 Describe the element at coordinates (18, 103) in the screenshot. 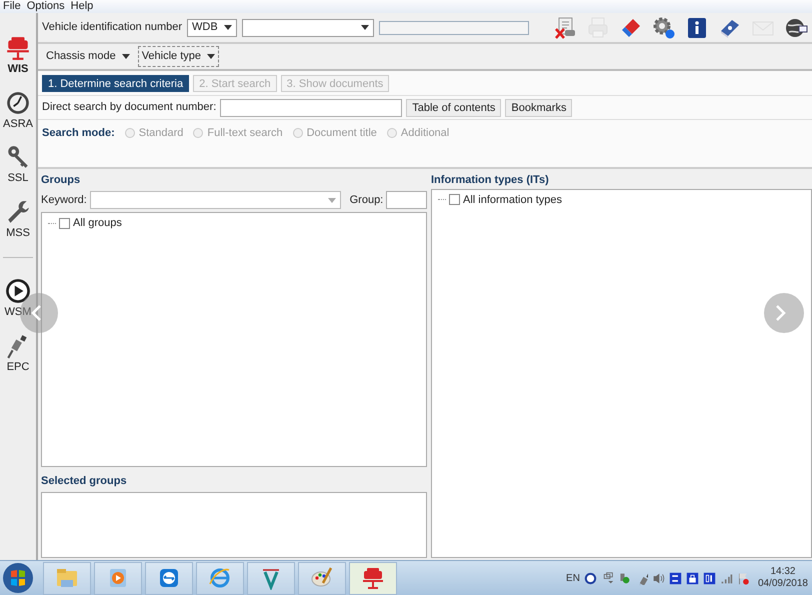

I see `stopwatch-icon` at that location.